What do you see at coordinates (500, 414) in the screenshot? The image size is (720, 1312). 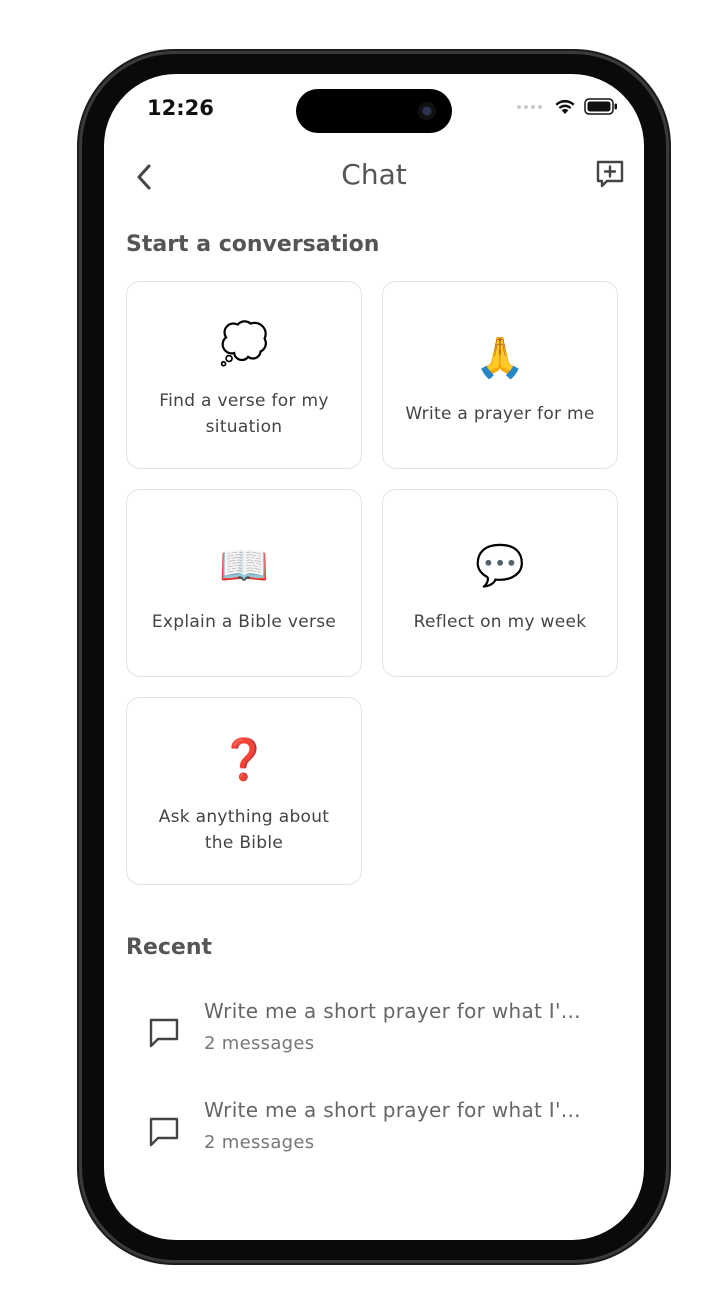 I see `prompt-card-label: Write a prayer for me` at bounding box center [500, 414].